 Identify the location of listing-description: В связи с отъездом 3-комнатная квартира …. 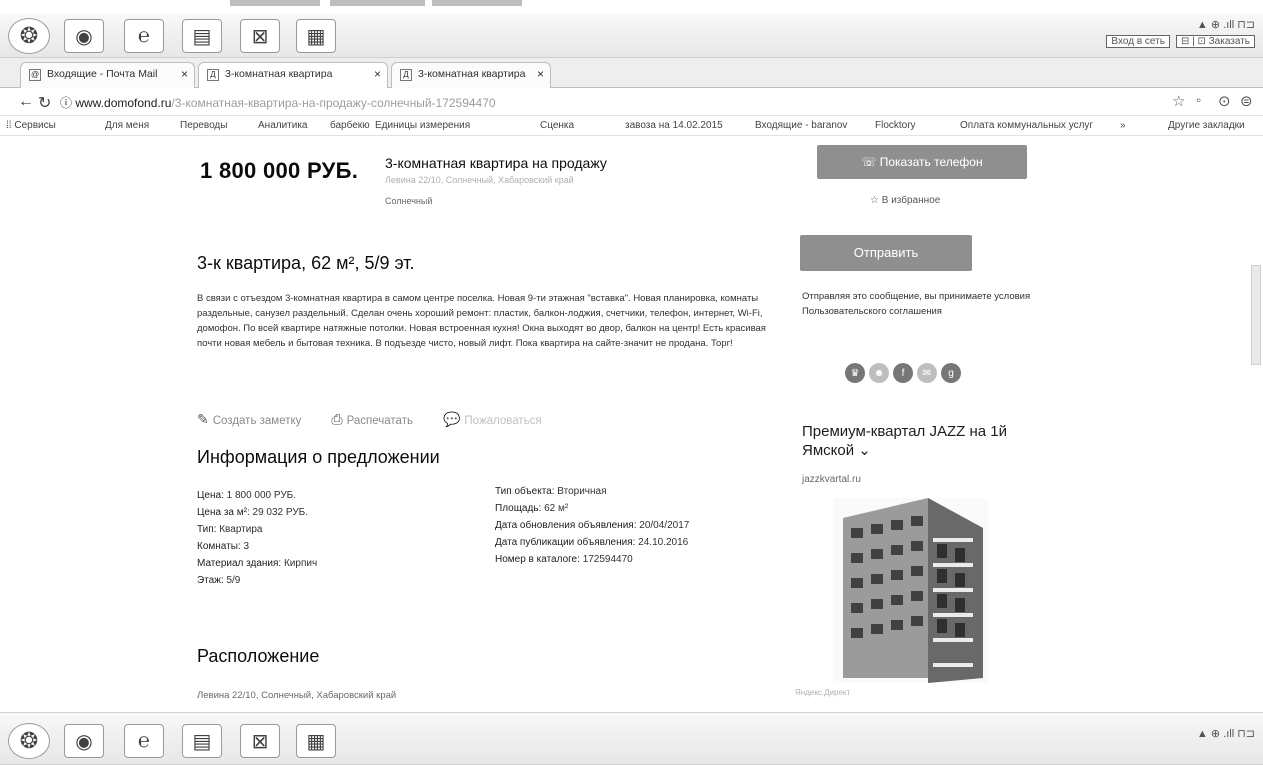
(481, 321).